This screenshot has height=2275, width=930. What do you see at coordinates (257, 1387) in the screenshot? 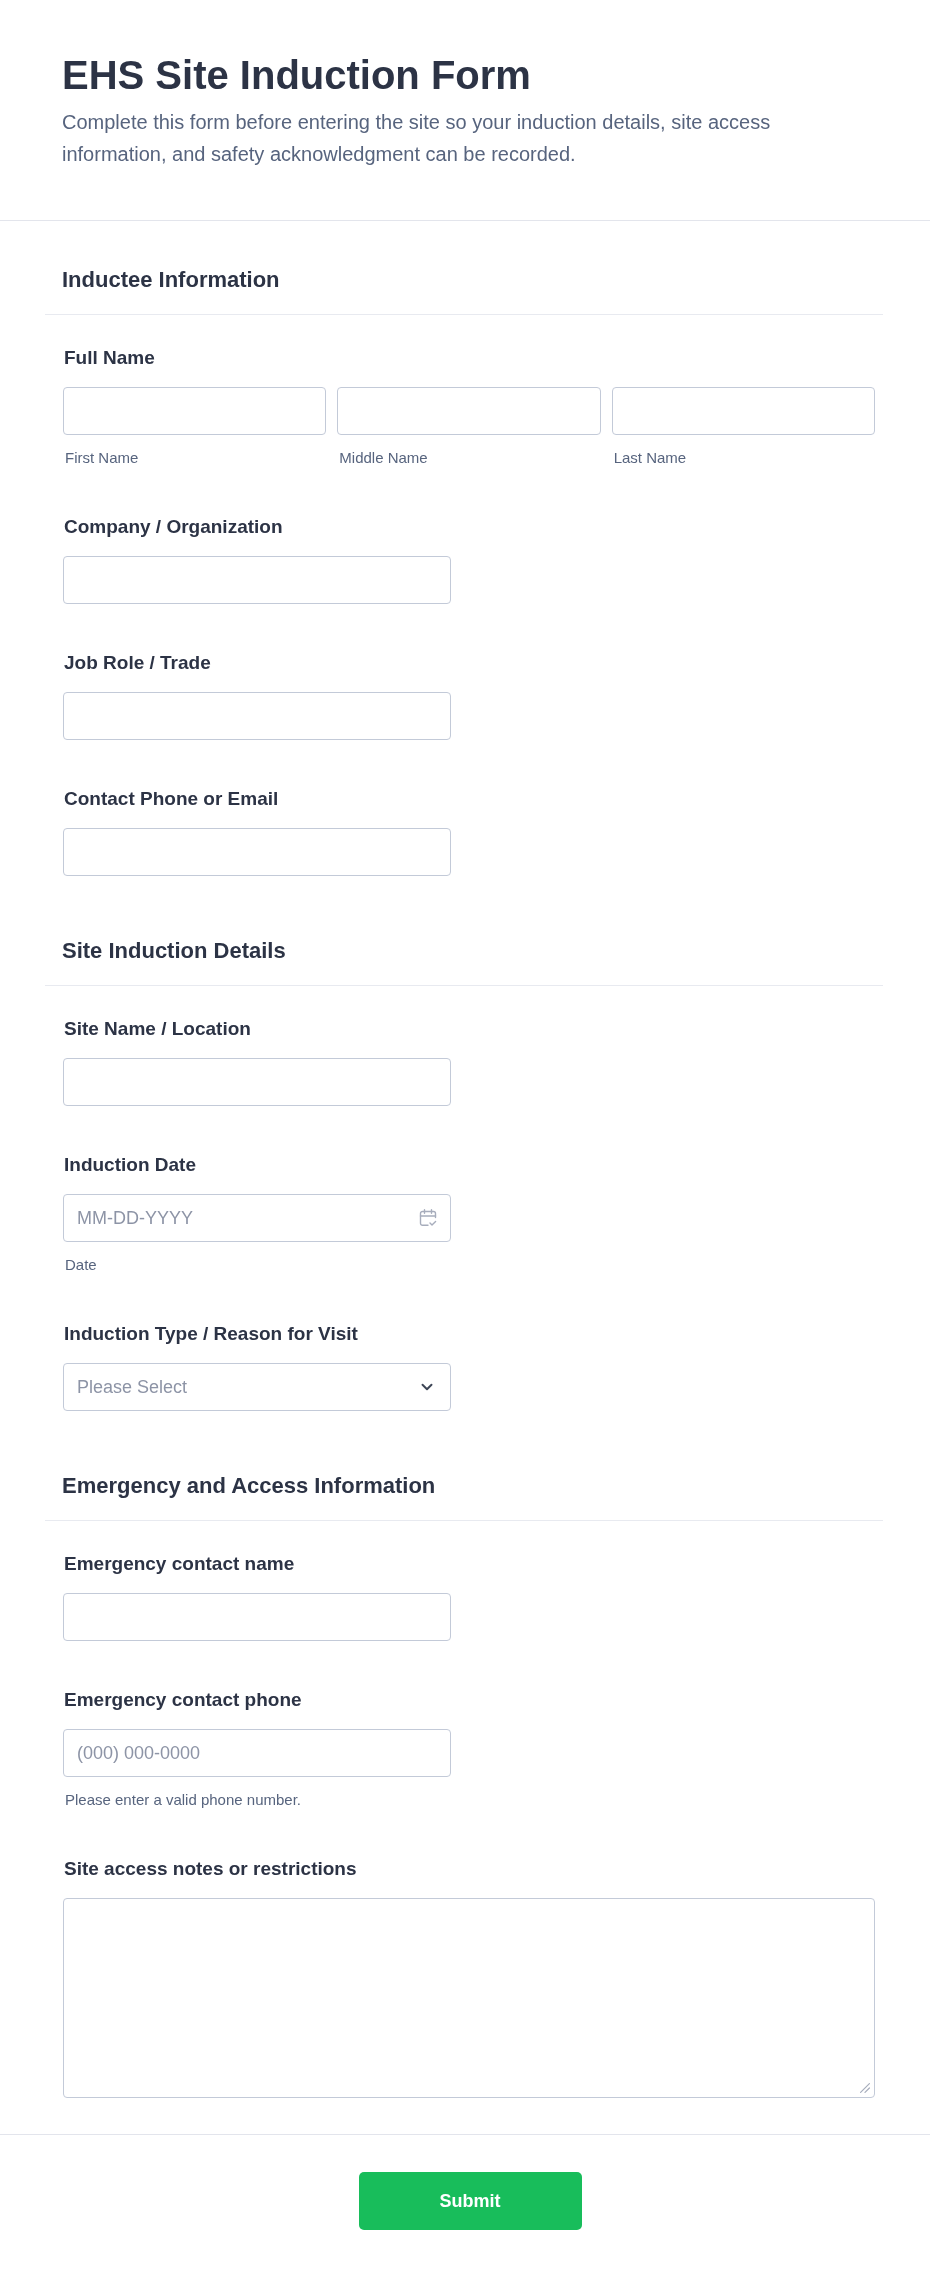
I see `dropdown-field: Please Select` at bounding box center [257, 1387].